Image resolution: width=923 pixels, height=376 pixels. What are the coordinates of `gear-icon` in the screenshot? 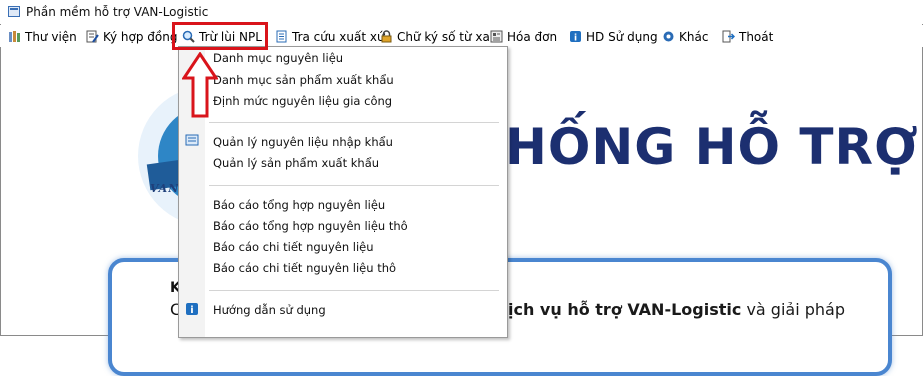 It's located at (668, 36).